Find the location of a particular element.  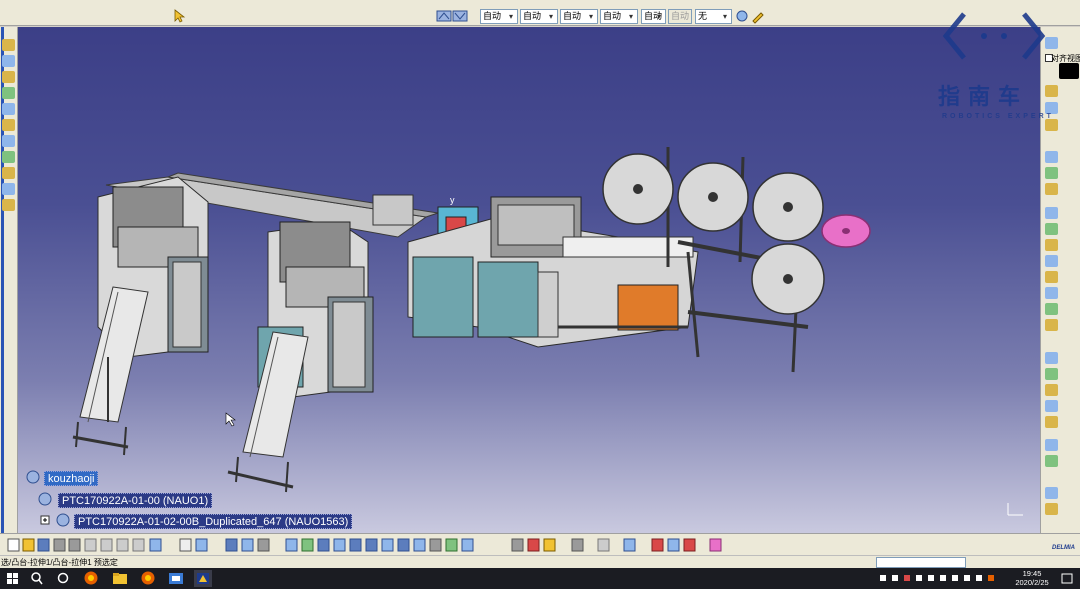

select-arrow-icon is located at coordinates (180, 16).